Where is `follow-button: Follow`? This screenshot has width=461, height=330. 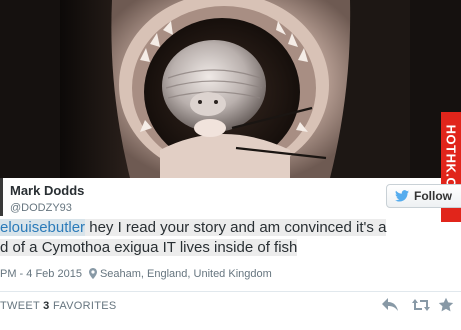 follow-button: Follow is located at coordinates (423, 196).